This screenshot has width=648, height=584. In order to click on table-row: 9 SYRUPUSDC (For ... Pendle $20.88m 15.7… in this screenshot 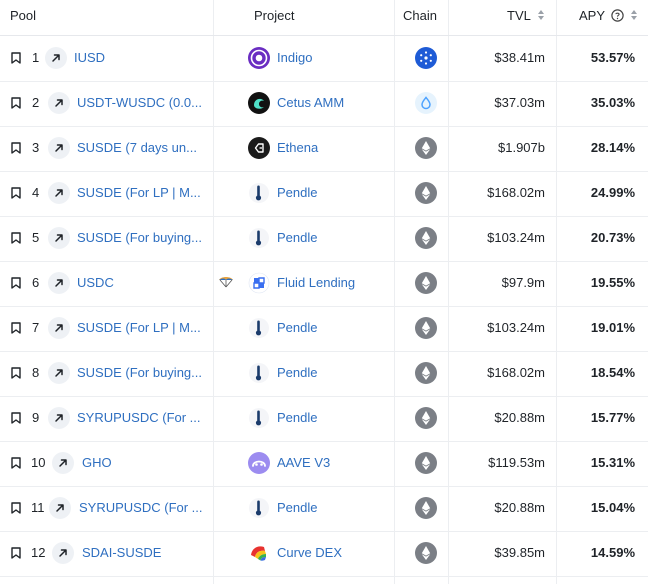, I will do `click(324, 419)`.